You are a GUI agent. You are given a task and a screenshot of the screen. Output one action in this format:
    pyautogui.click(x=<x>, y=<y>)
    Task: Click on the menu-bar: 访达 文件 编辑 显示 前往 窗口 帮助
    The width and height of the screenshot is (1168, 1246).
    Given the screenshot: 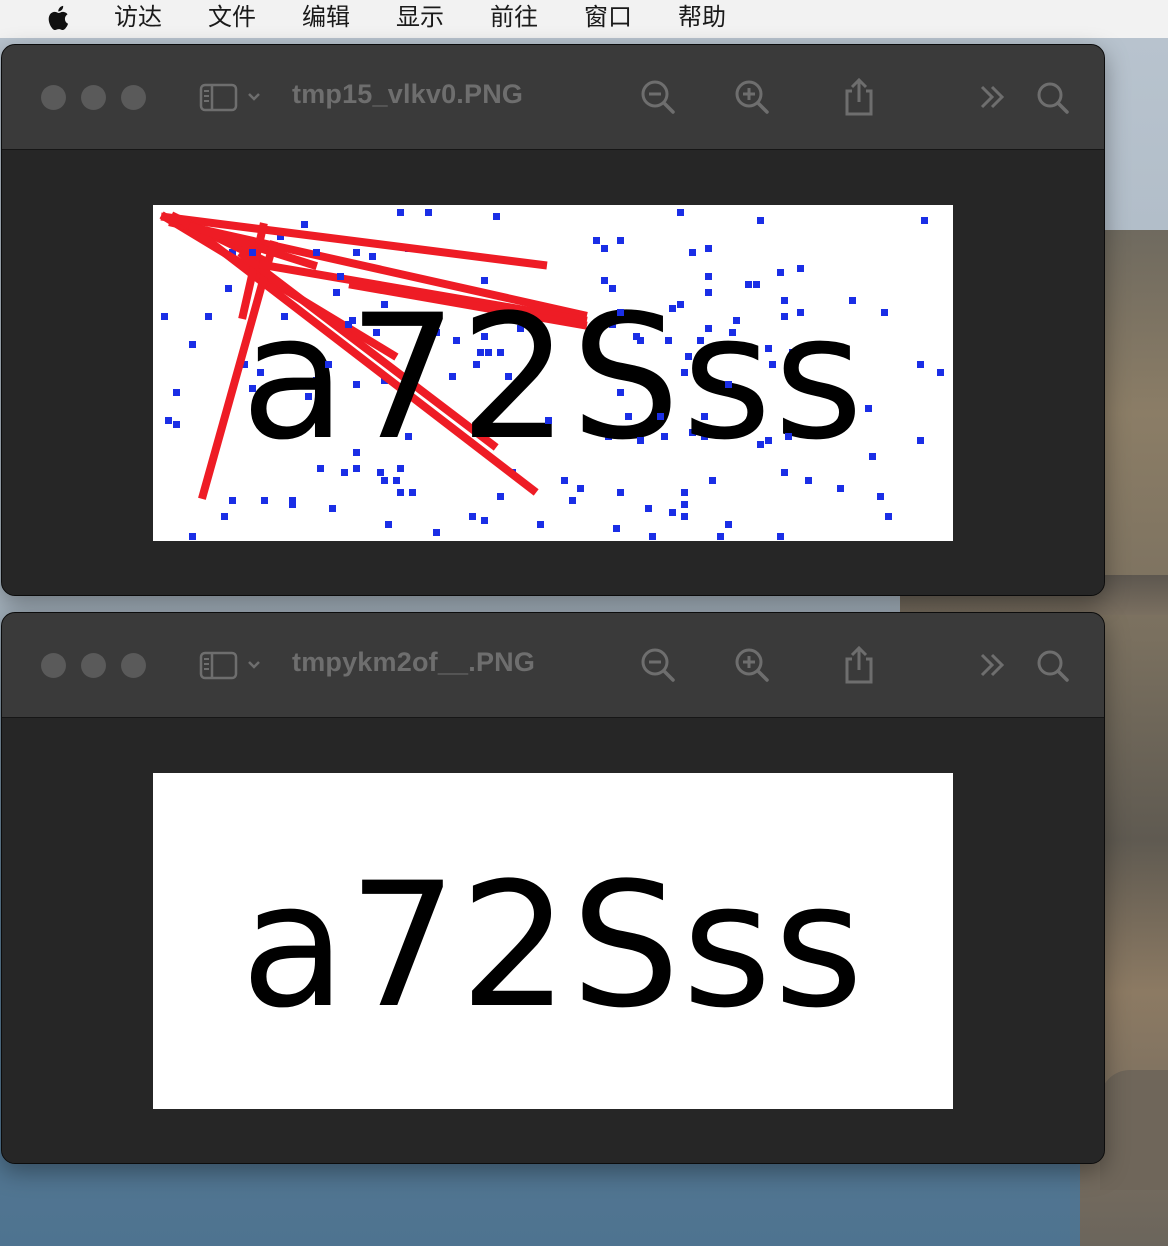 What is the action you would take?
    pyautogui.click(x=584, y=19)
    